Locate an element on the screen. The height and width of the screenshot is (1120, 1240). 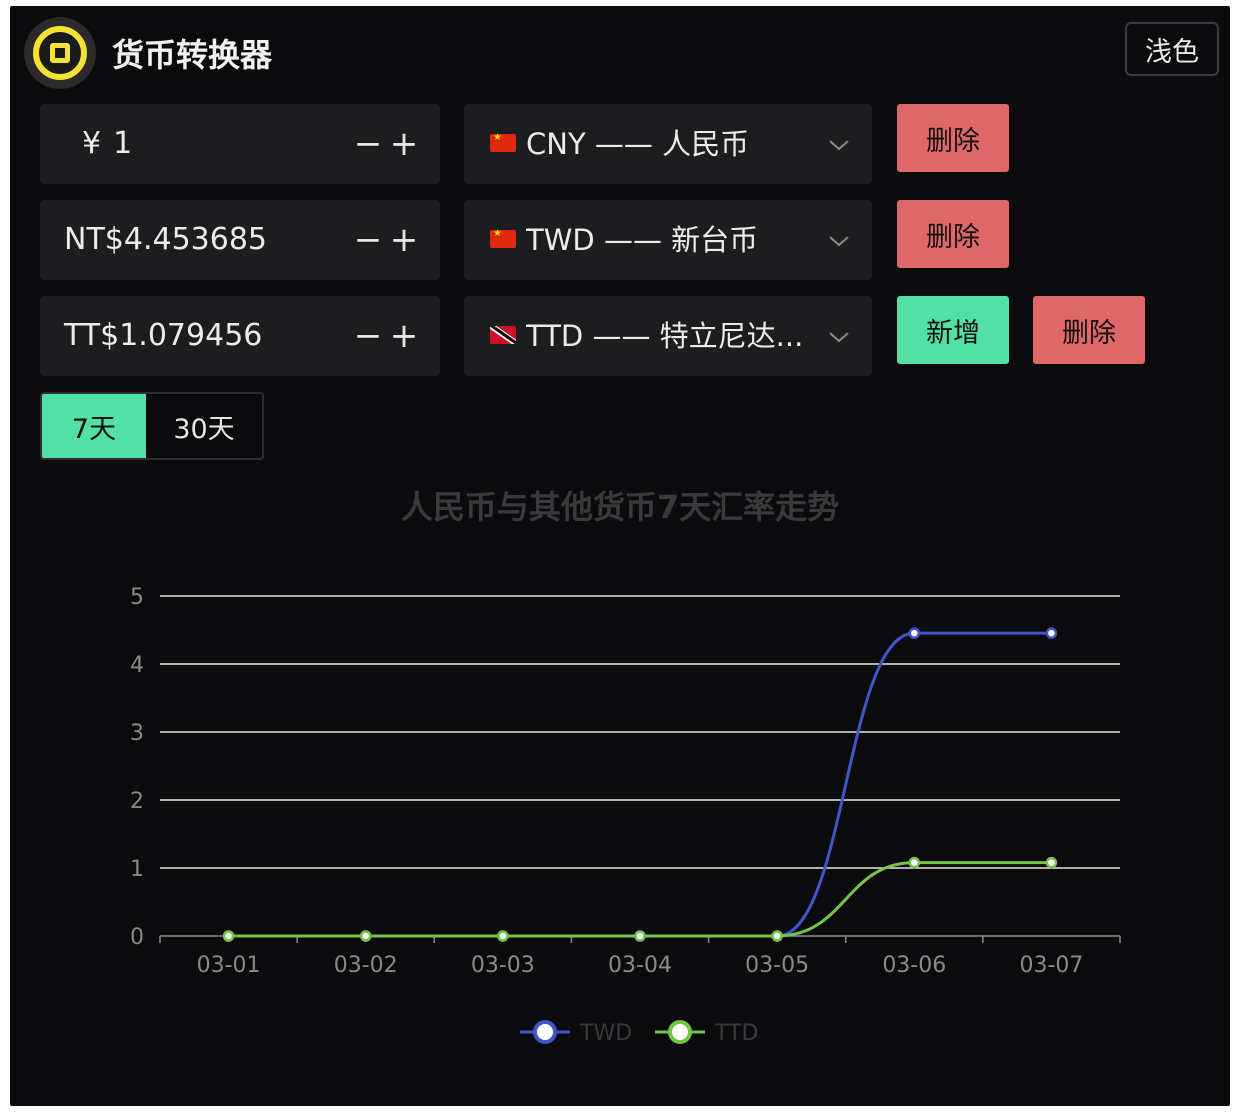
y-tick-label: 1 is located at coordinates (137, 869).